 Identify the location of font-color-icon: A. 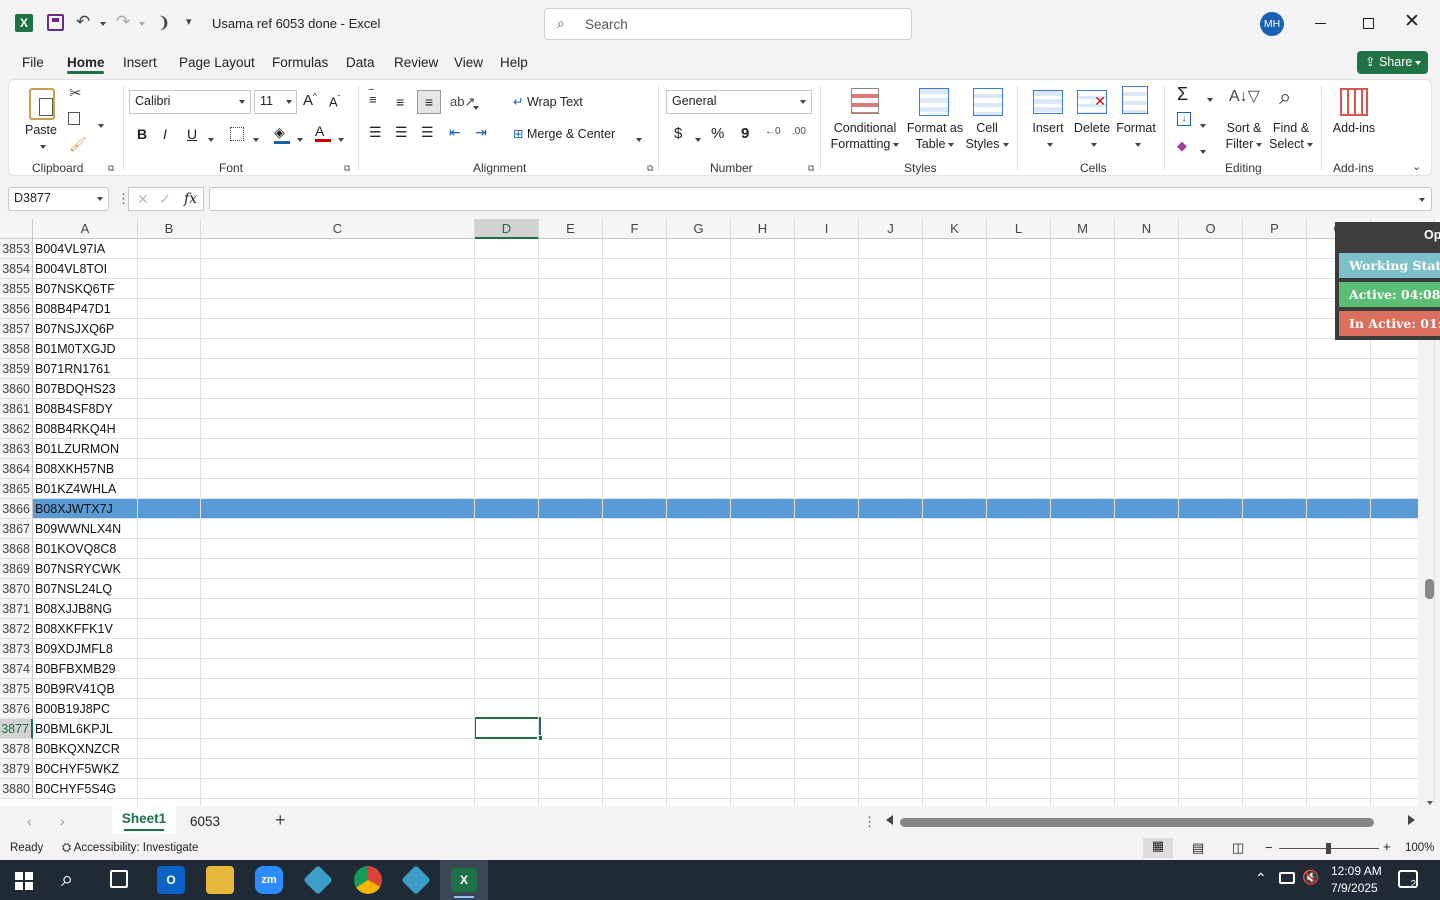
(323, 132).